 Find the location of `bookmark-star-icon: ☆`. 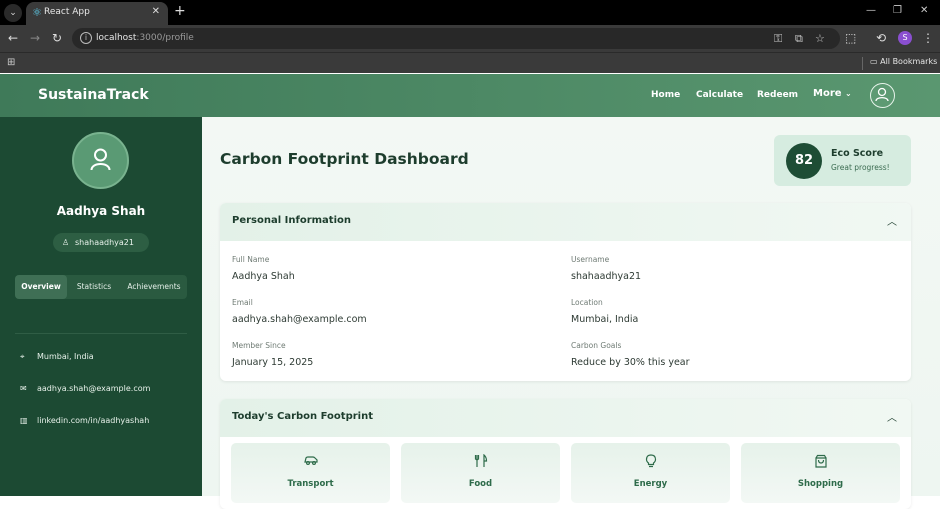

bookmark-star-icon: ☆ is located at coordinates (820, 38).